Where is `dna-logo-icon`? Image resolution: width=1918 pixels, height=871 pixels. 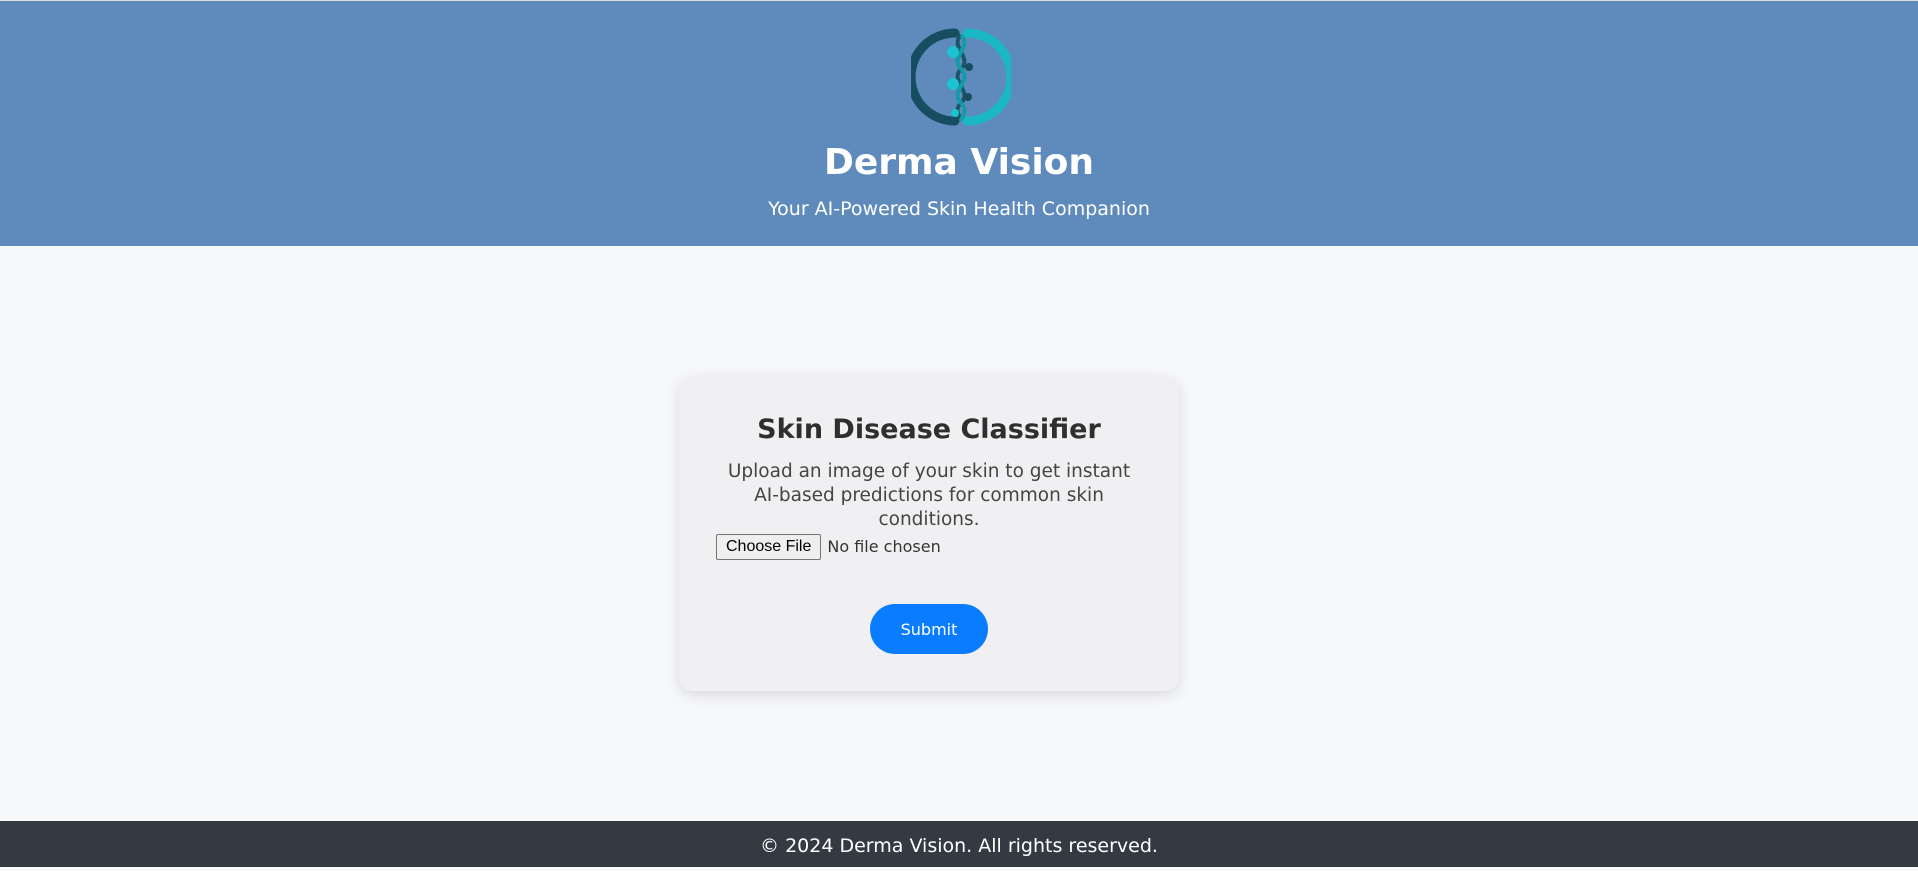 dna-logo-icon is located at coordinates (961, 77).